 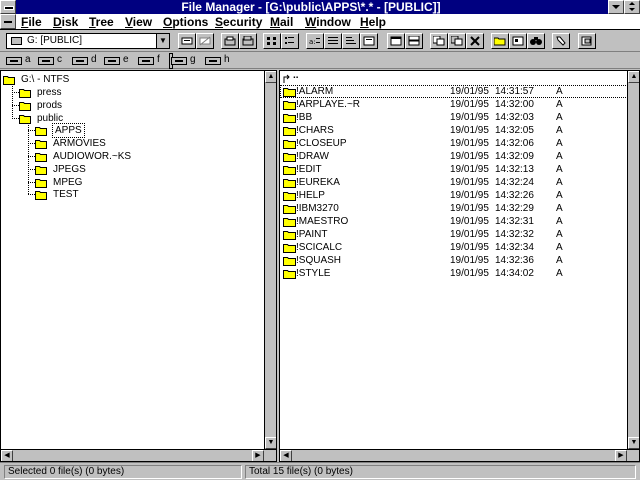 What do you see at coordinates (185, 22) in the screenshot?
I see `menu-options: Options` at bounding box center [185, 22].